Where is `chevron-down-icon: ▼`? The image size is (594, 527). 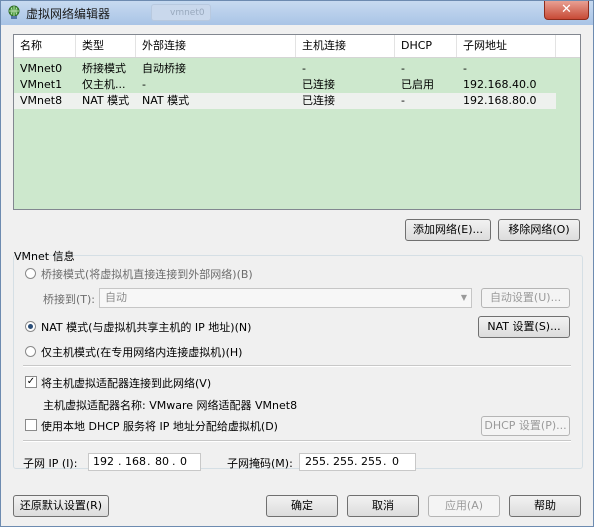 chevron-down-icon: ▼ is located at coordinates (463, 297).